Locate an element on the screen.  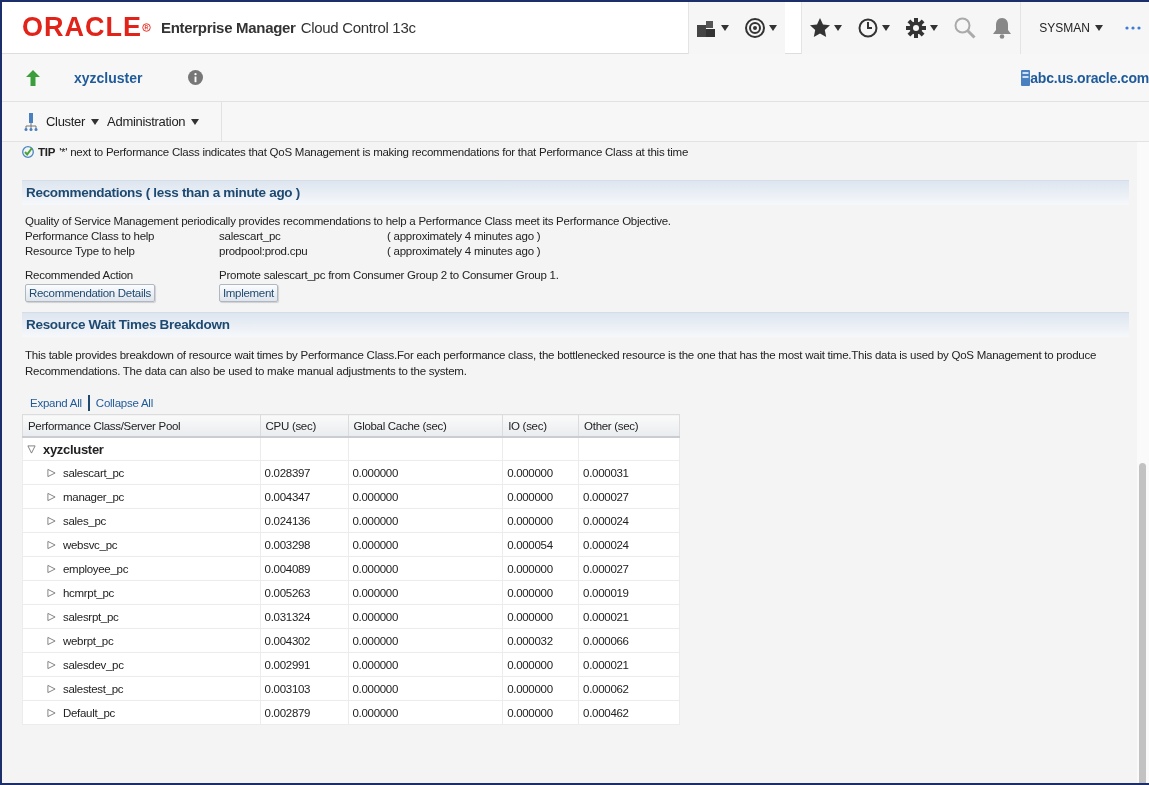
column-header: Global Cache (sec) is located at coordinates (425, 425).